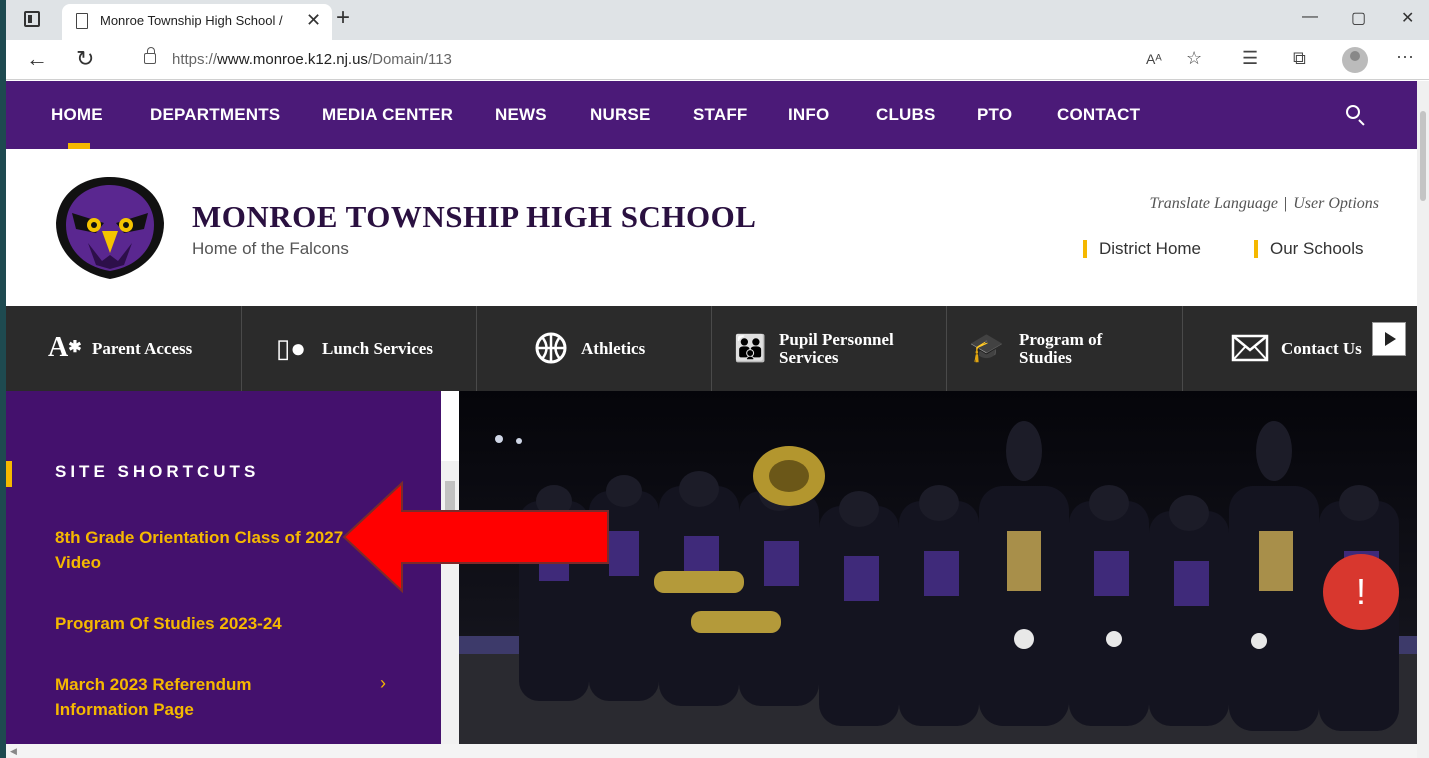  Describe the element at coordinates (994, 115) in the screenshot. I see `nav-pto: PTO` at that location.